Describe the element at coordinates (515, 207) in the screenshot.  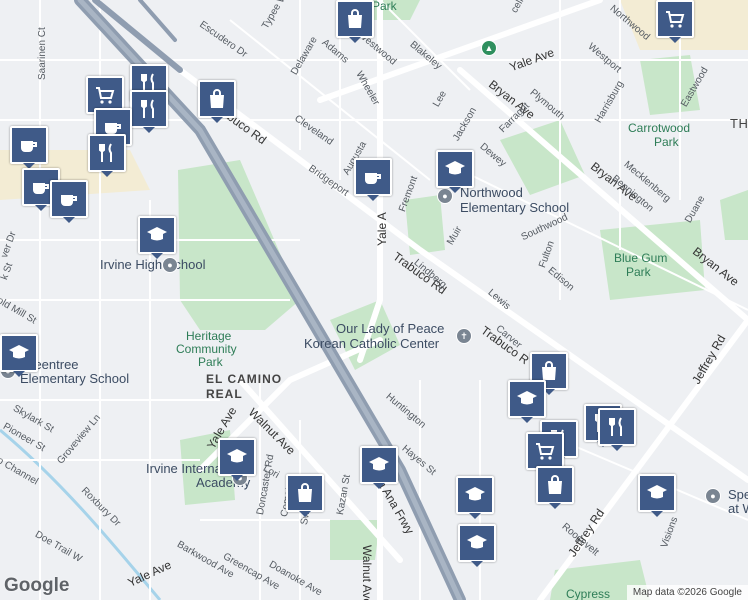
I see `northwood-label-2: Elementary School` at that location.